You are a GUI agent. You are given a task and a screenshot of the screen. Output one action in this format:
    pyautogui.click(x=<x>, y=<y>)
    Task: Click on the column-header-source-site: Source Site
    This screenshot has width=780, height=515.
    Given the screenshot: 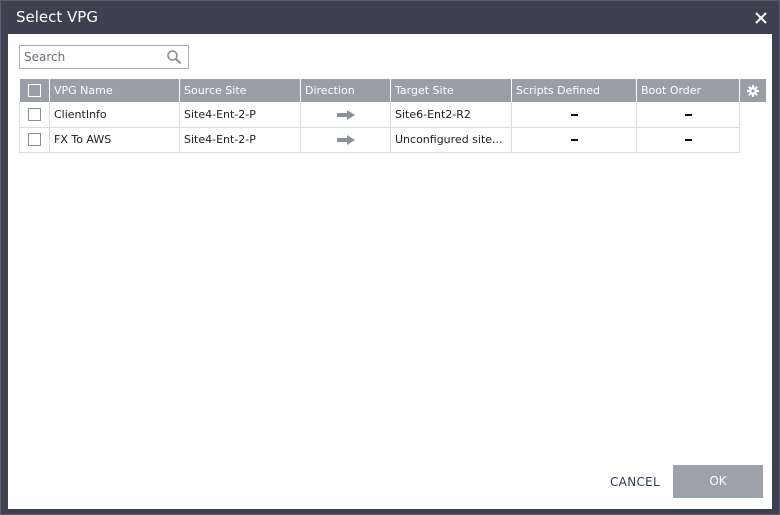 What is the action you would take?
    pyautogui.click(x=240, y=90)
    